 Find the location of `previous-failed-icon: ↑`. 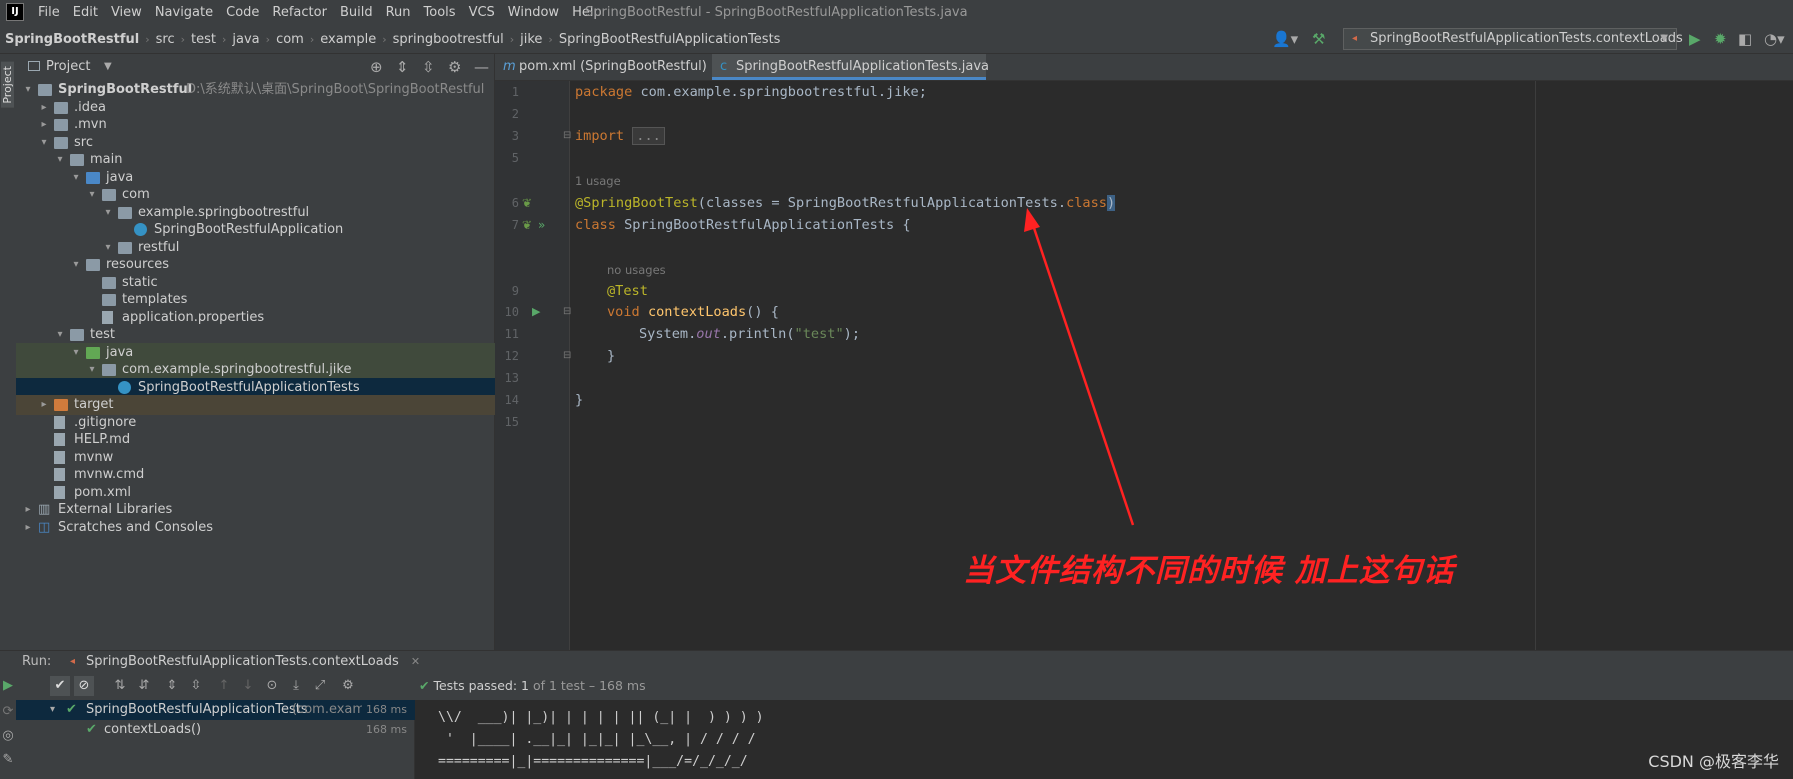

previous-failed-icon: ↑ is located at coordinates (224, 686).